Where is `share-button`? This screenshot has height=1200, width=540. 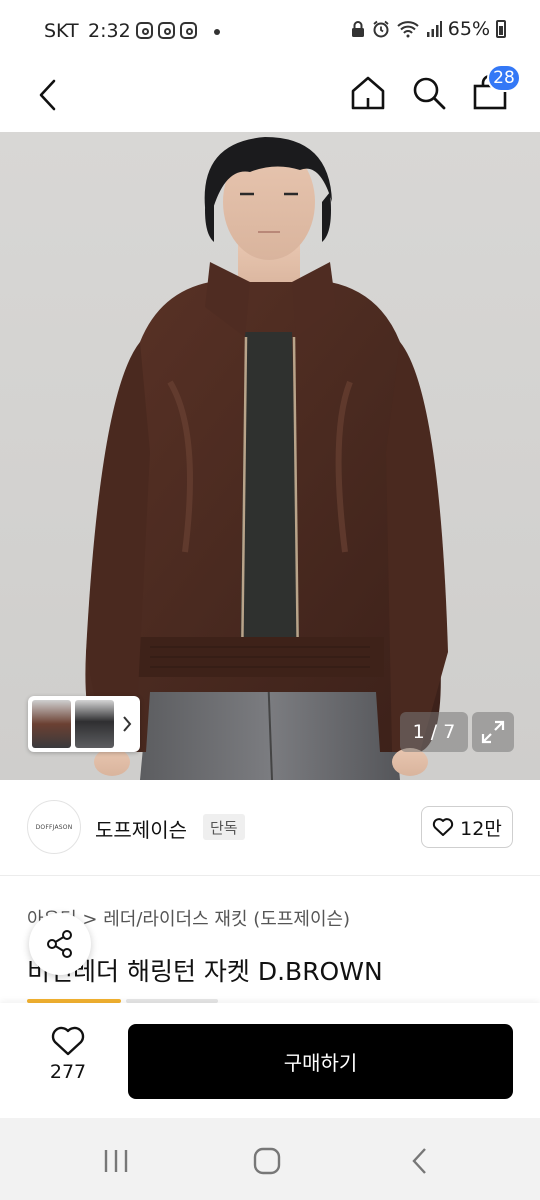
share-button is located at coordinates (60, 944).